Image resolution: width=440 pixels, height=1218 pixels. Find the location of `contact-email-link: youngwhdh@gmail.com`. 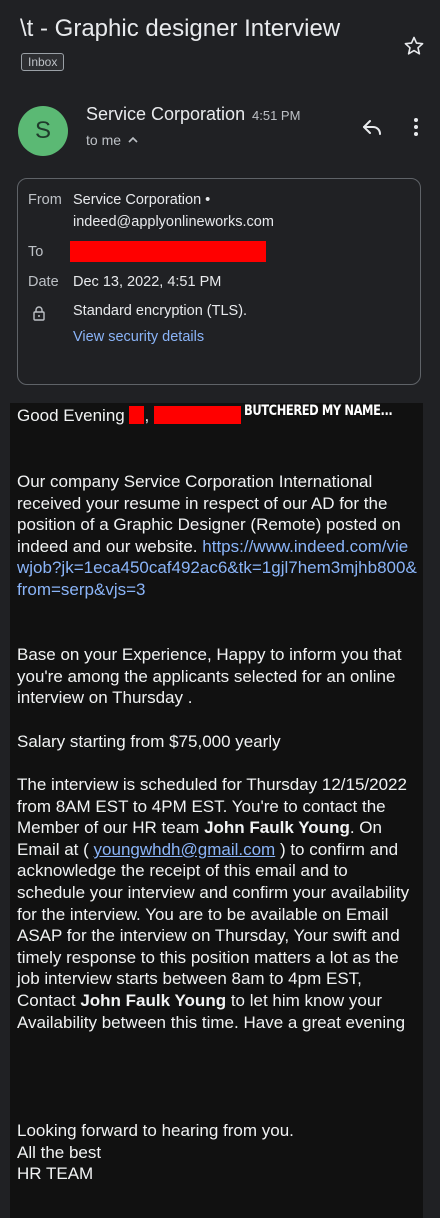

contact-email-link: youngwhdh@gmail.com is located at coordinates (185, 849).